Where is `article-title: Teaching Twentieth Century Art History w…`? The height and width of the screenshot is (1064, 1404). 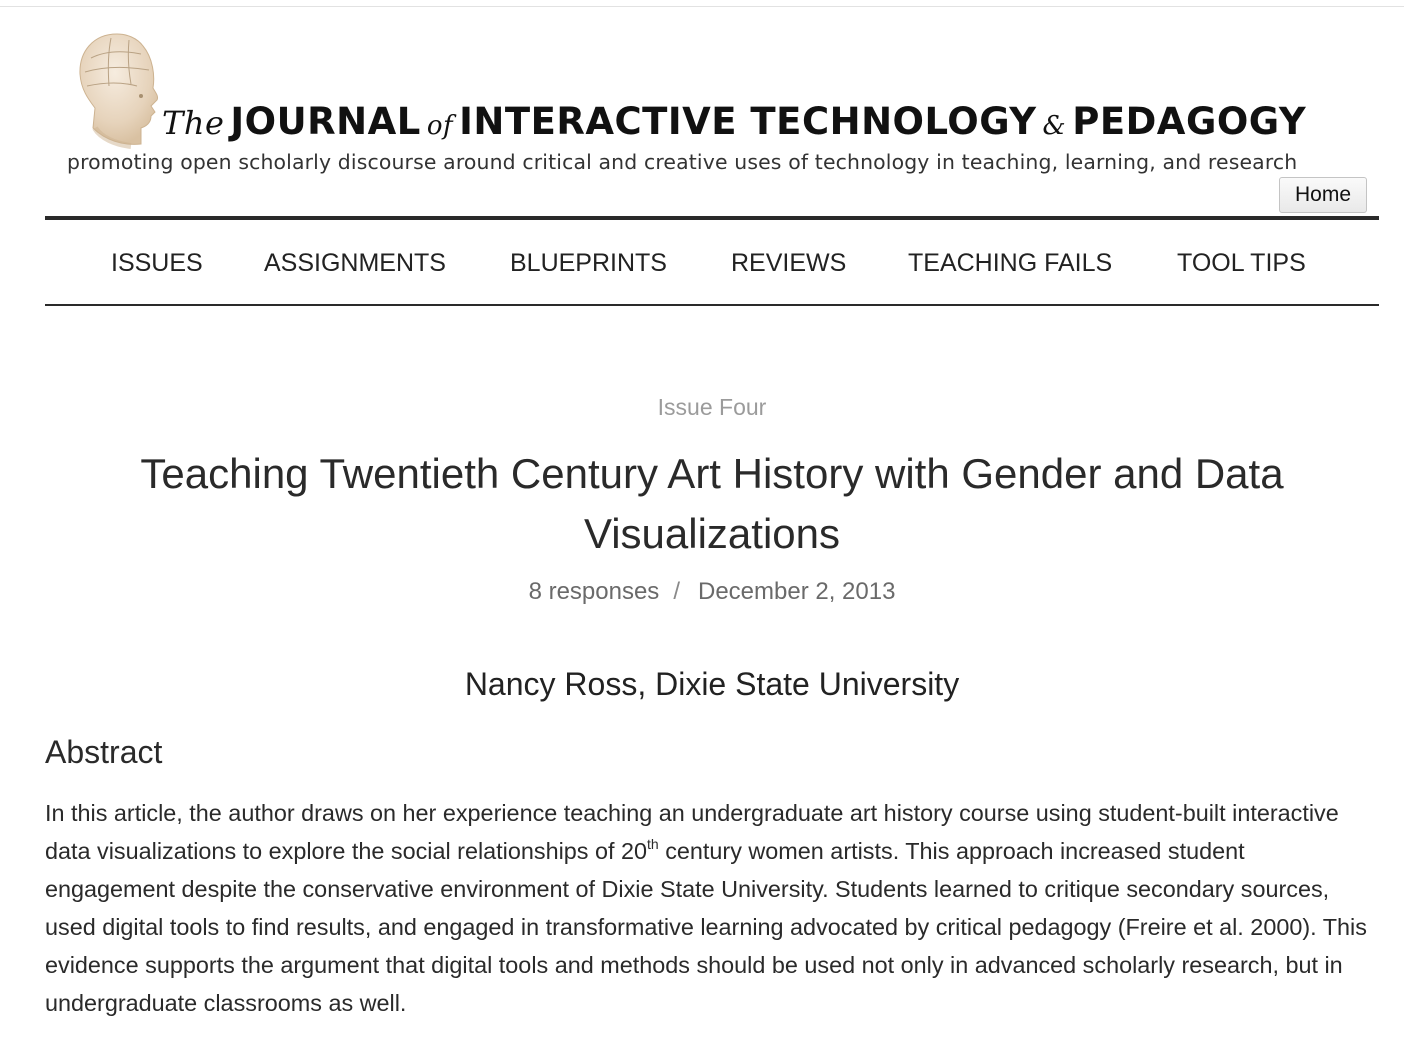 article-title: Teaching Twentieth Century Art History w… is located at coordinates (712, 503).